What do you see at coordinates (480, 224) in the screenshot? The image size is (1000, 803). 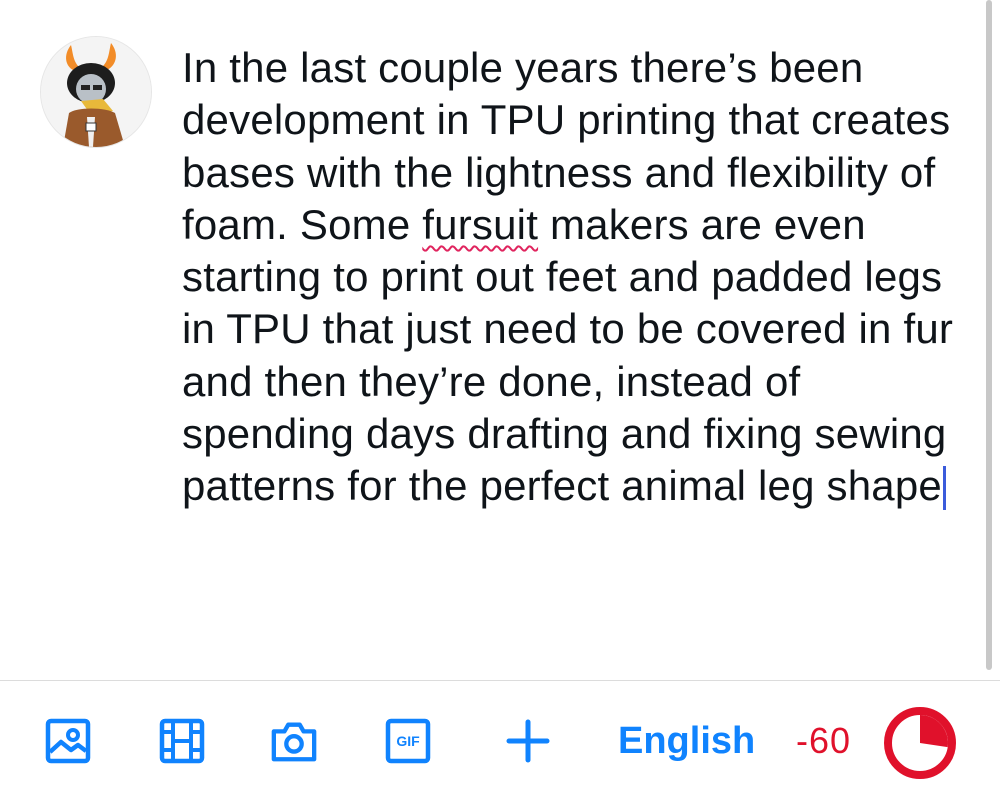 I see `misspelled-word: fursuit` at bounding box center [480, 224].